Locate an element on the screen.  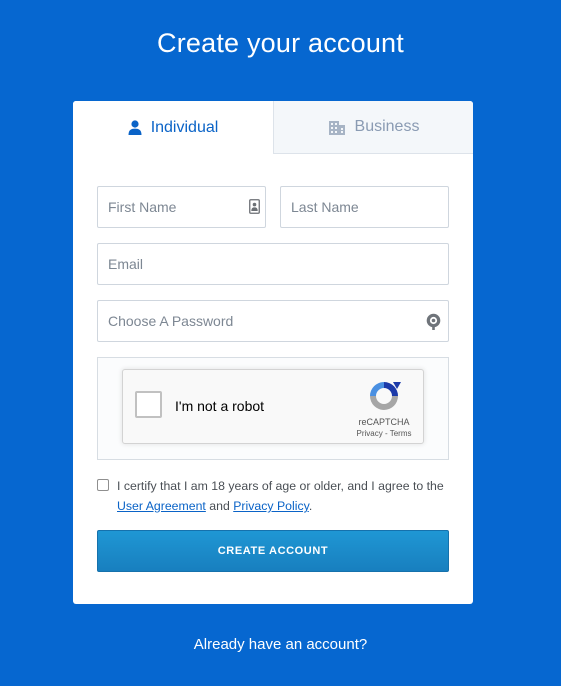
recaptcha-label: I'm not a robot is located at coordinates (220, 406).